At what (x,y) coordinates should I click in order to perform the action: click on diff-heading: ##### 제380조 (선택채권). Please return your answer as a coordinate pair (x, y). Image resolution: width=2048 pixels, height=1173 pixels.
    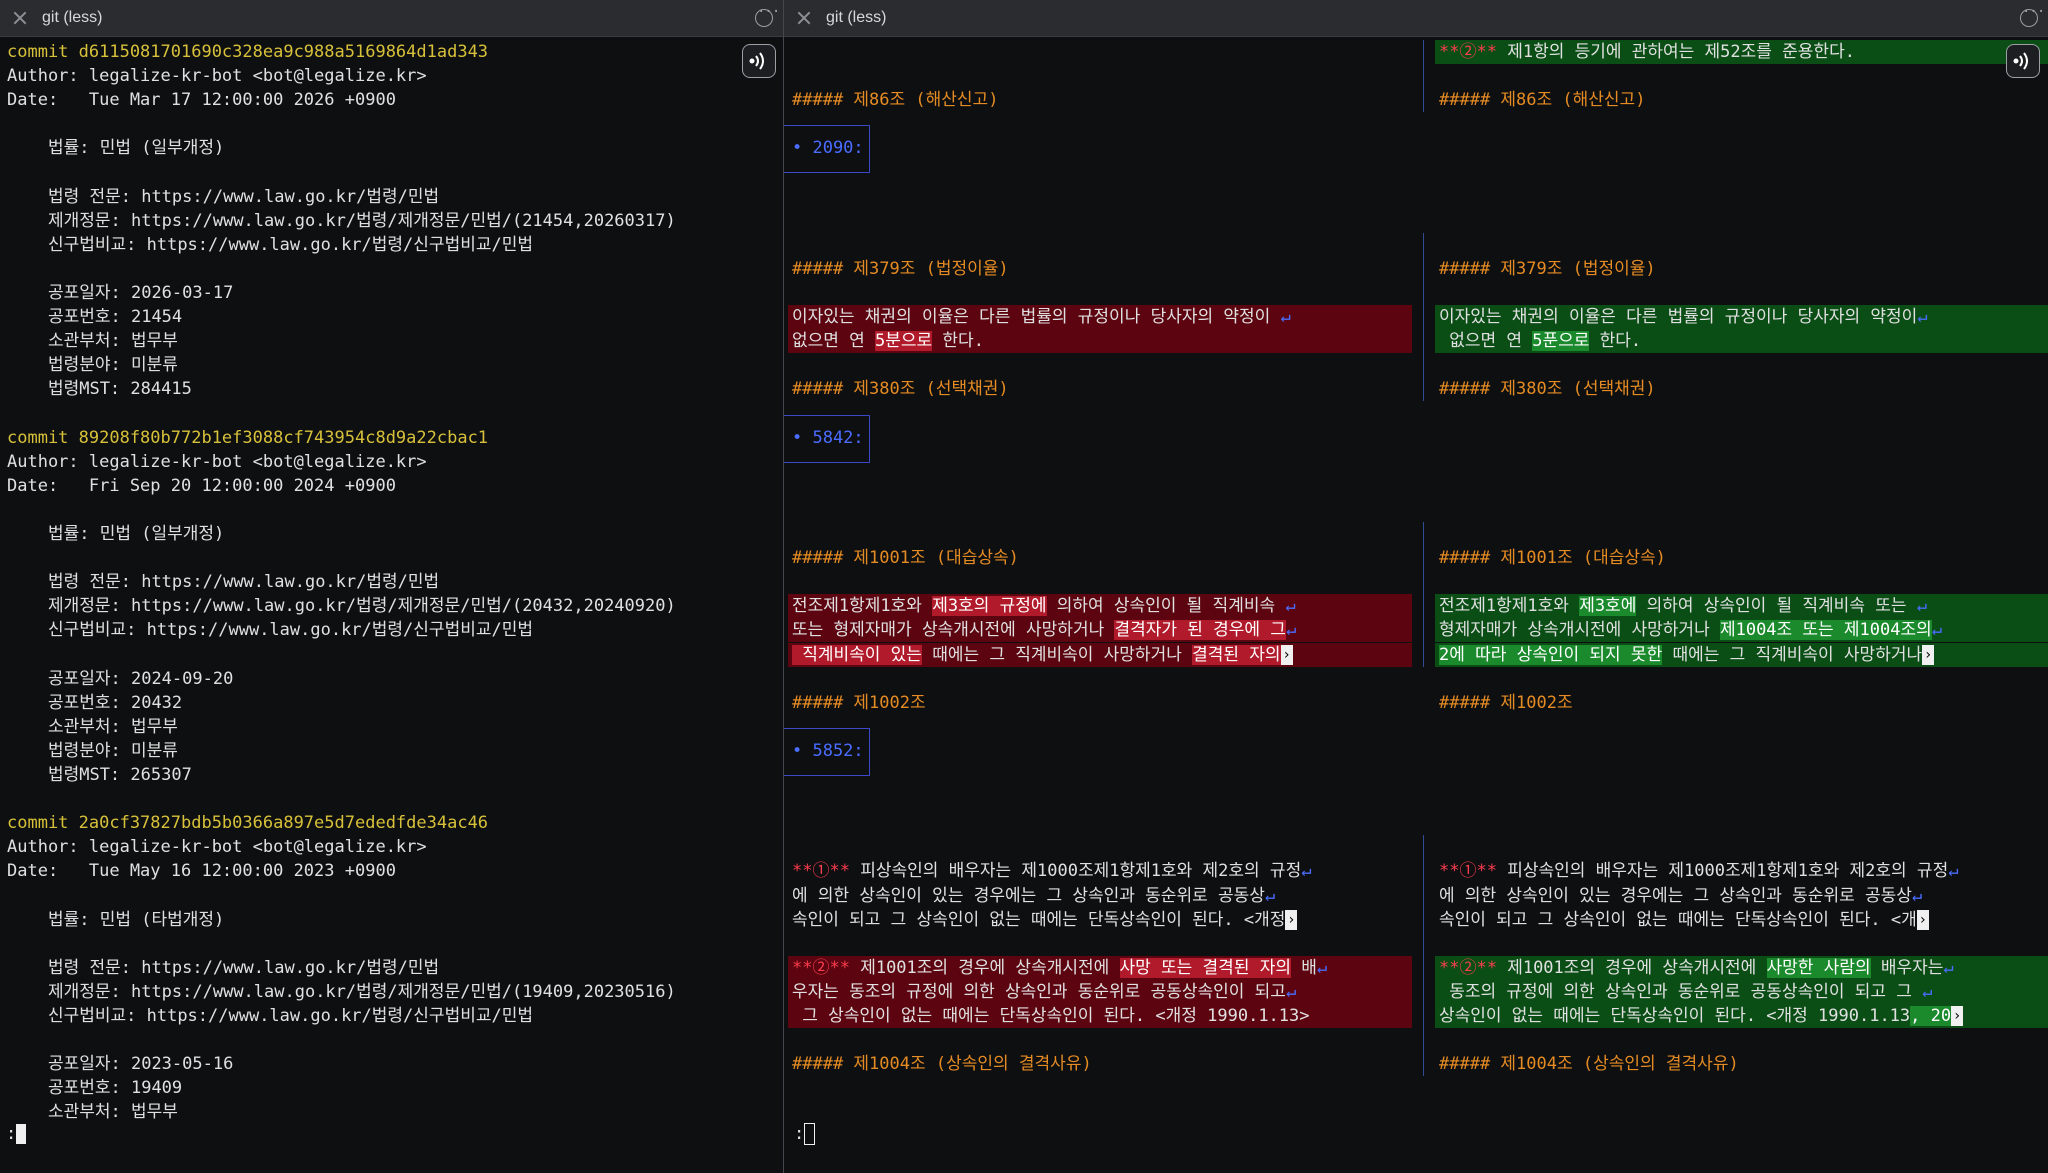
    Looking at the image, I should click on (900, 389).